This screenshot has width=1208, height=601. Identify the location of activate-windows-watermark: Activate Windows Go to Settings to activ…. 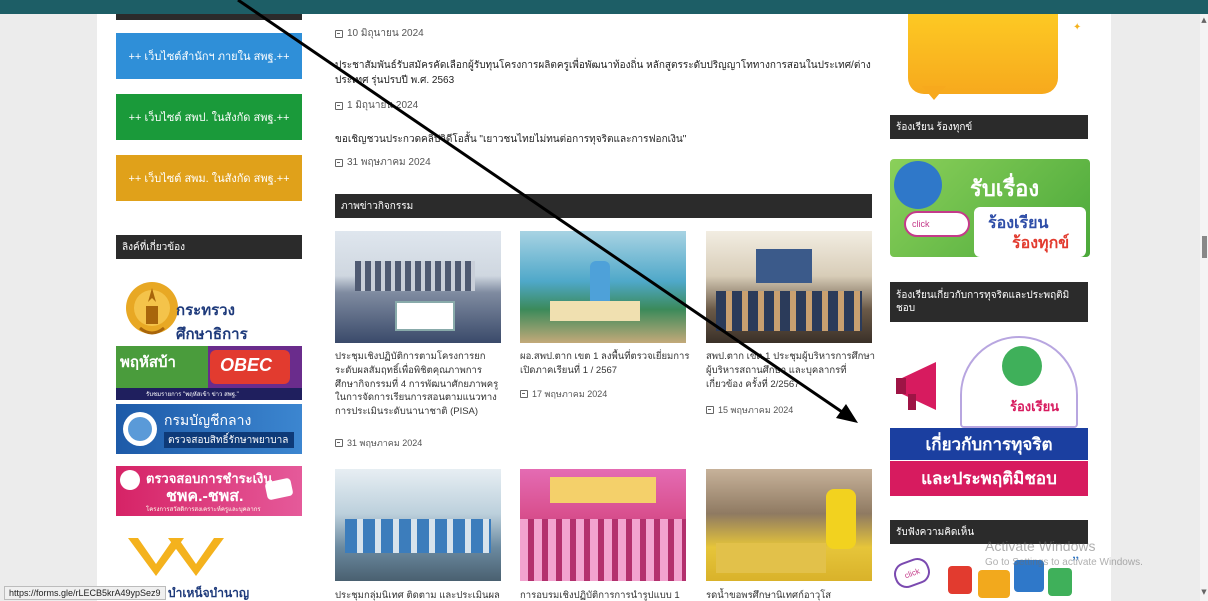
(1064, 553).